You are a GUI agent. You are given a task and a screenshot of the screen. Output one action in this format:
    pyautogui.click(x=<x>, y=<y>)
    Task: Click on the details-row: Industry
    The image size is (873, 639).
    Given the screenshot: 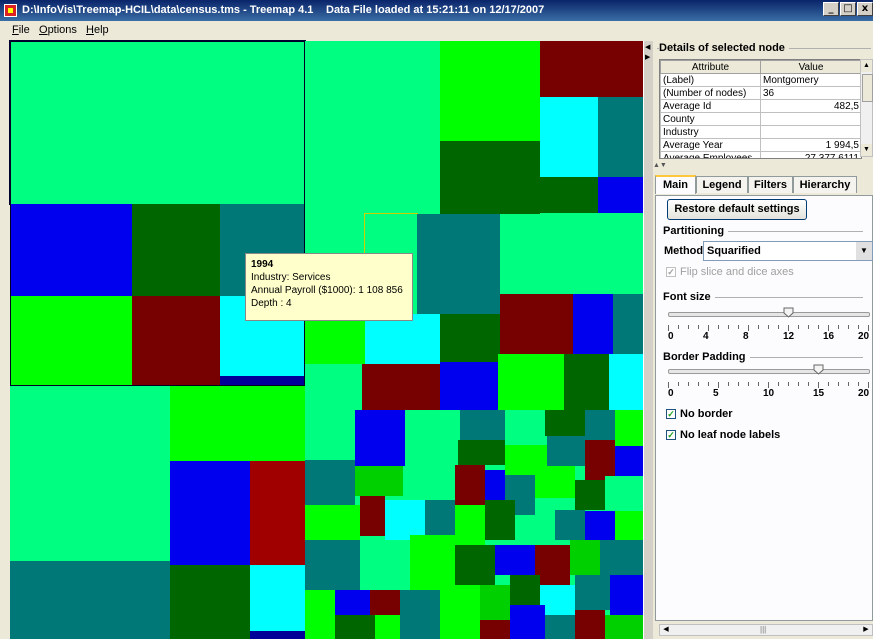 What is the action you would take?
    pyautogui.click(x=760, y=132)
    